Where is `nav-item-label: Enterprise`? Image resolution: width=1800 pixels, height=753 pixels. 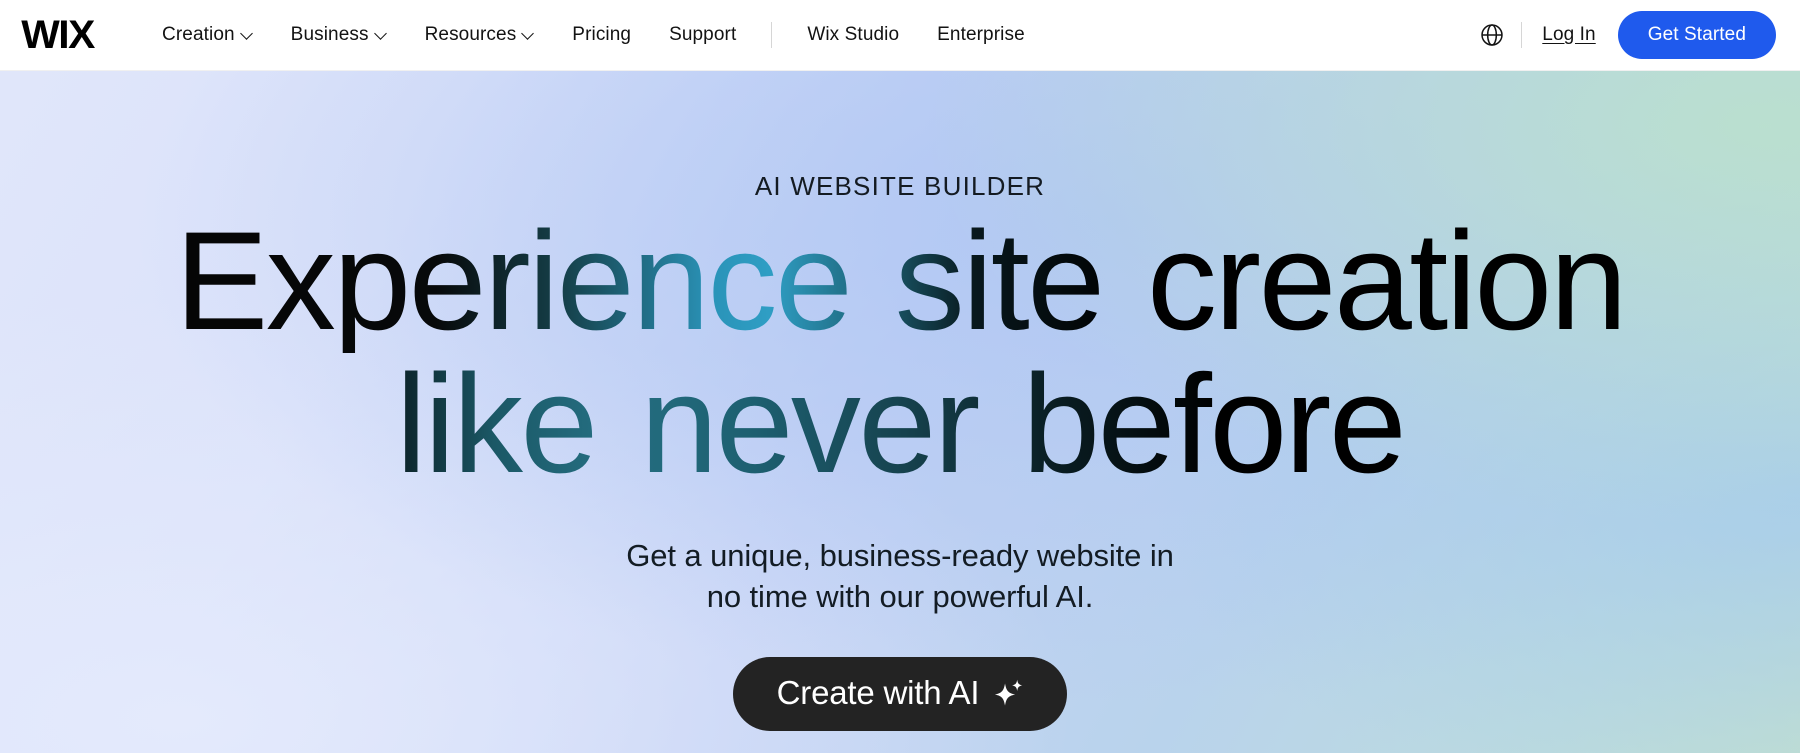
nav-item-label: Enterprise is located at coordinates (981, 34).